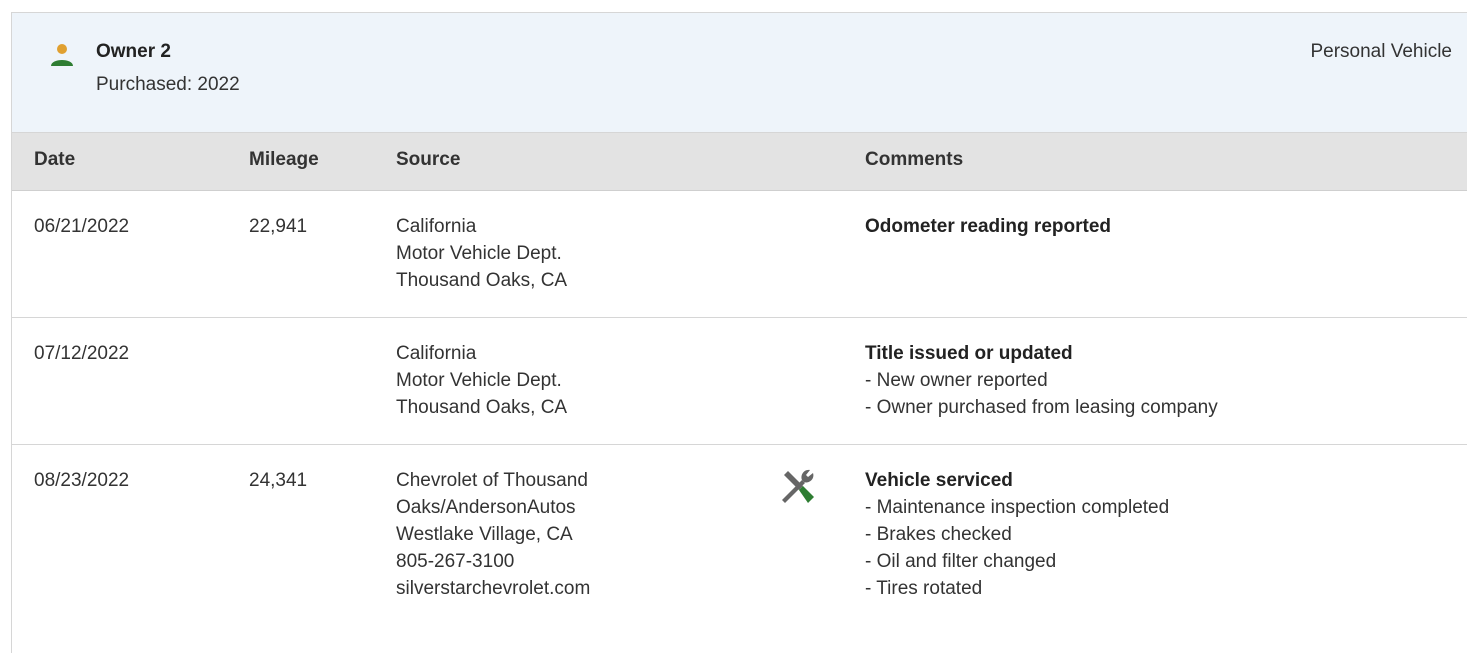  What do you see at coordinates (168, 84) in the screenshot?
I see `owner-purchased-year: Purchased: 2022` at bounding box center [168, 84].